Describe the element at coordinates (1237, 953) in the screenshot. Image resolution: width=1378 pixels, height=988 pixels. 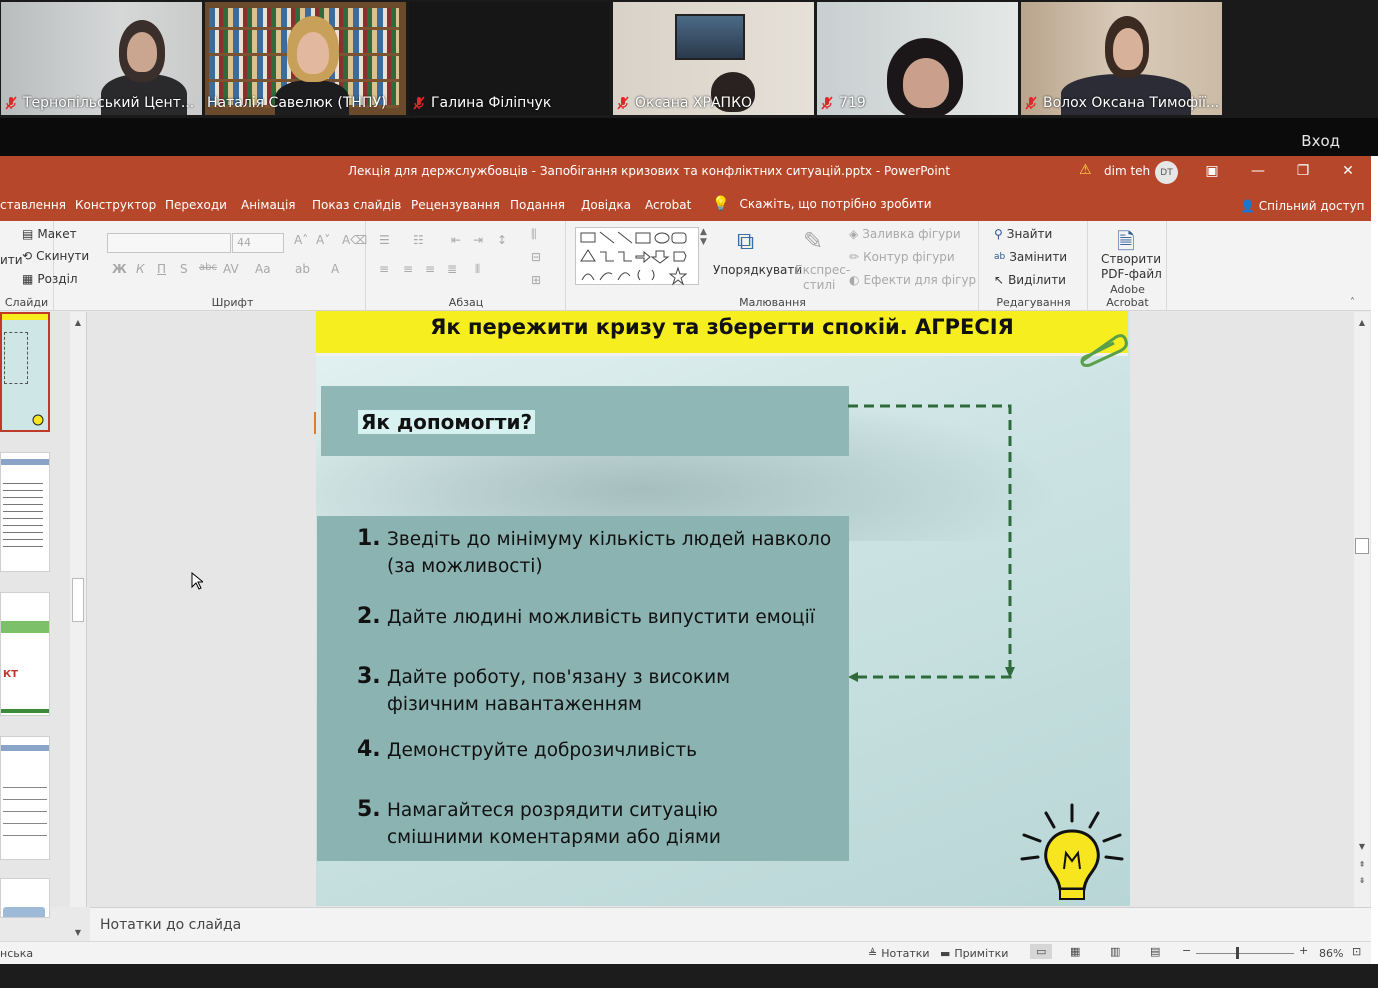
I see `zoom-slider-thumb` at that location.